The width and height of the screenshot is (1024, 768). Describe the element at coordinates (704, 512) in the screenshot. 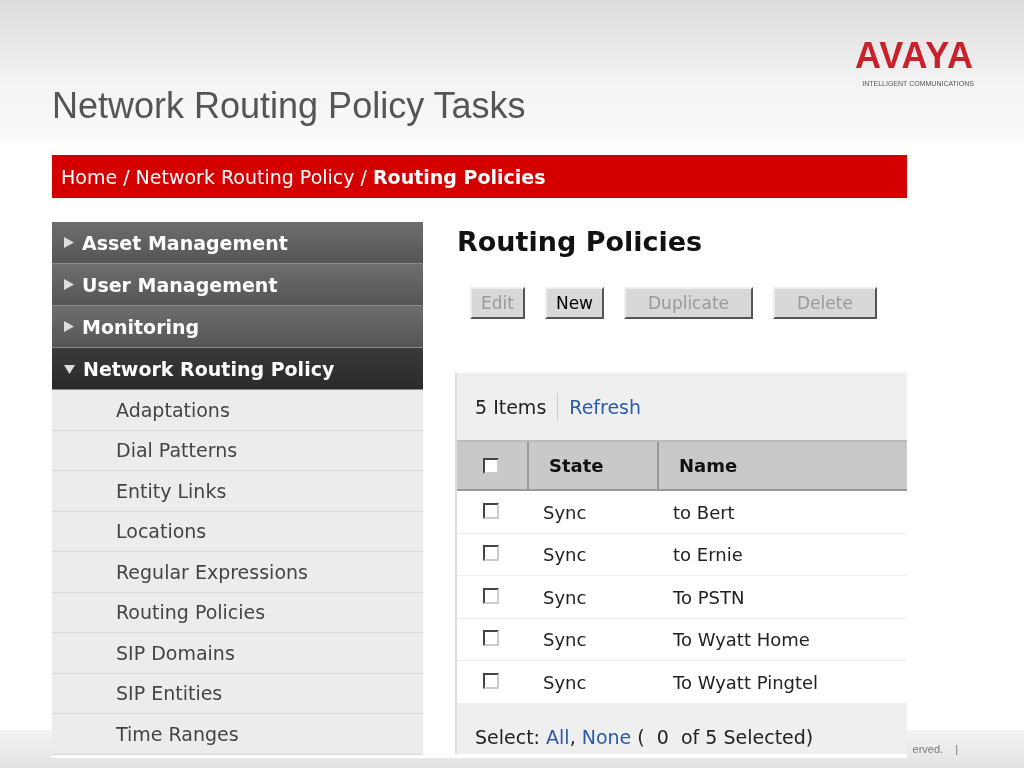

I see `table-cell: to Bert` at that location.